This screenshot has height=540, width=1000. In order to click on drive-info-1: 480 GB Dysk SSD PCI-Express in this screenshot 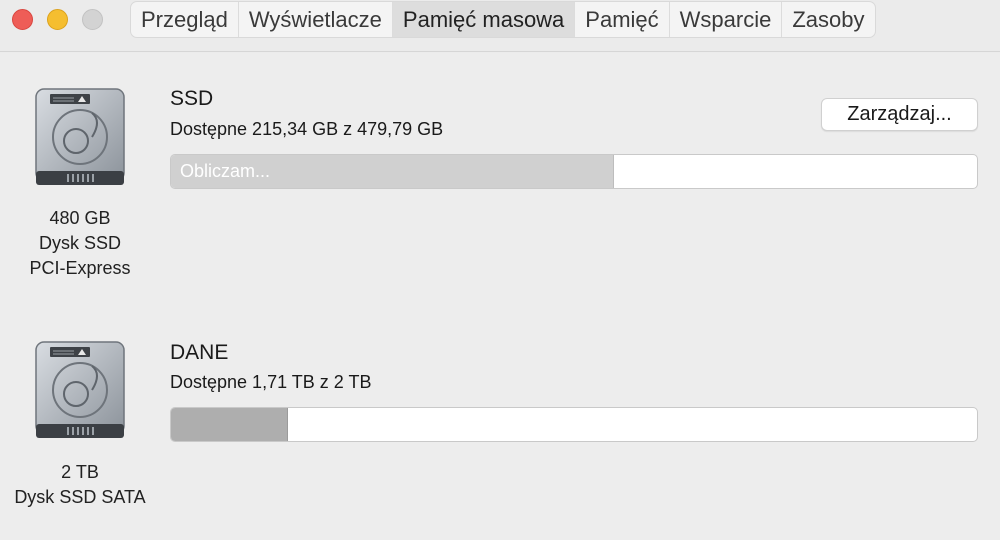, I will do `click(80, 243)`.